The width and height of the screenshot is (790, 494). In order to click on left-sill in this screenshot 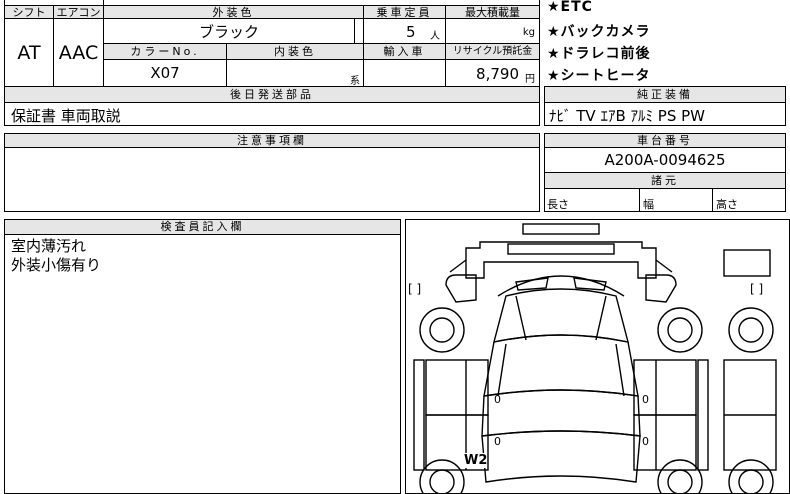, I will do `click(419, 415)`.